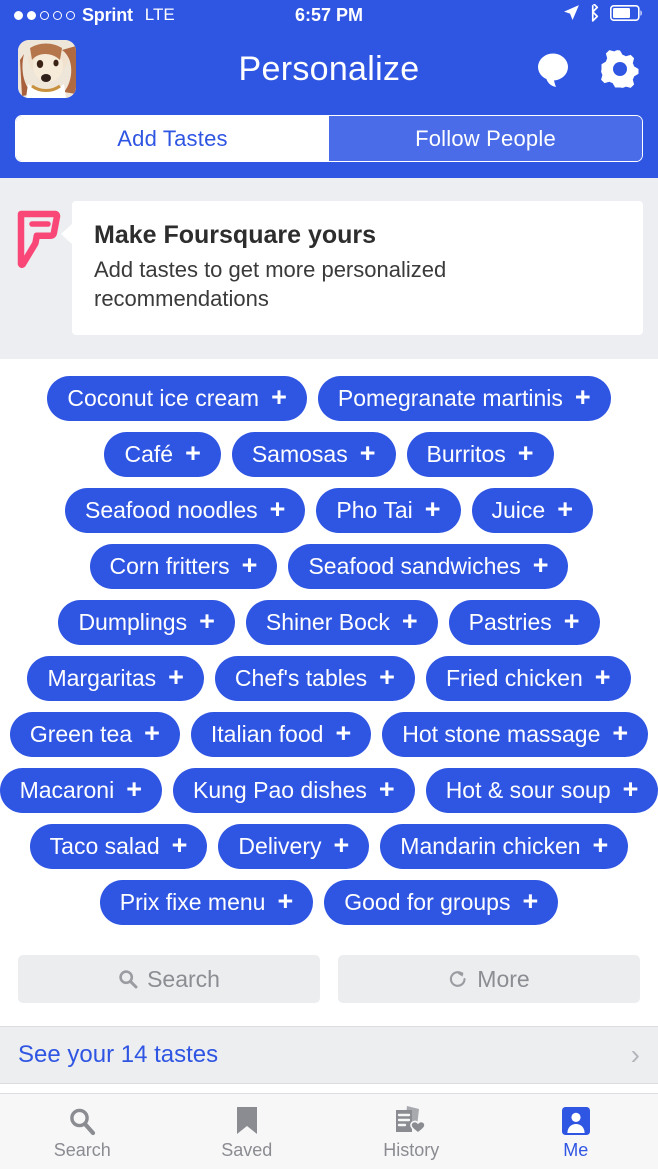 The height and width of the screenshot is (1169, 658). Describe the element at coordinates (280, 790) in the screenshot. I see `taste-pill-label: Kung Pao dishes` at that location.